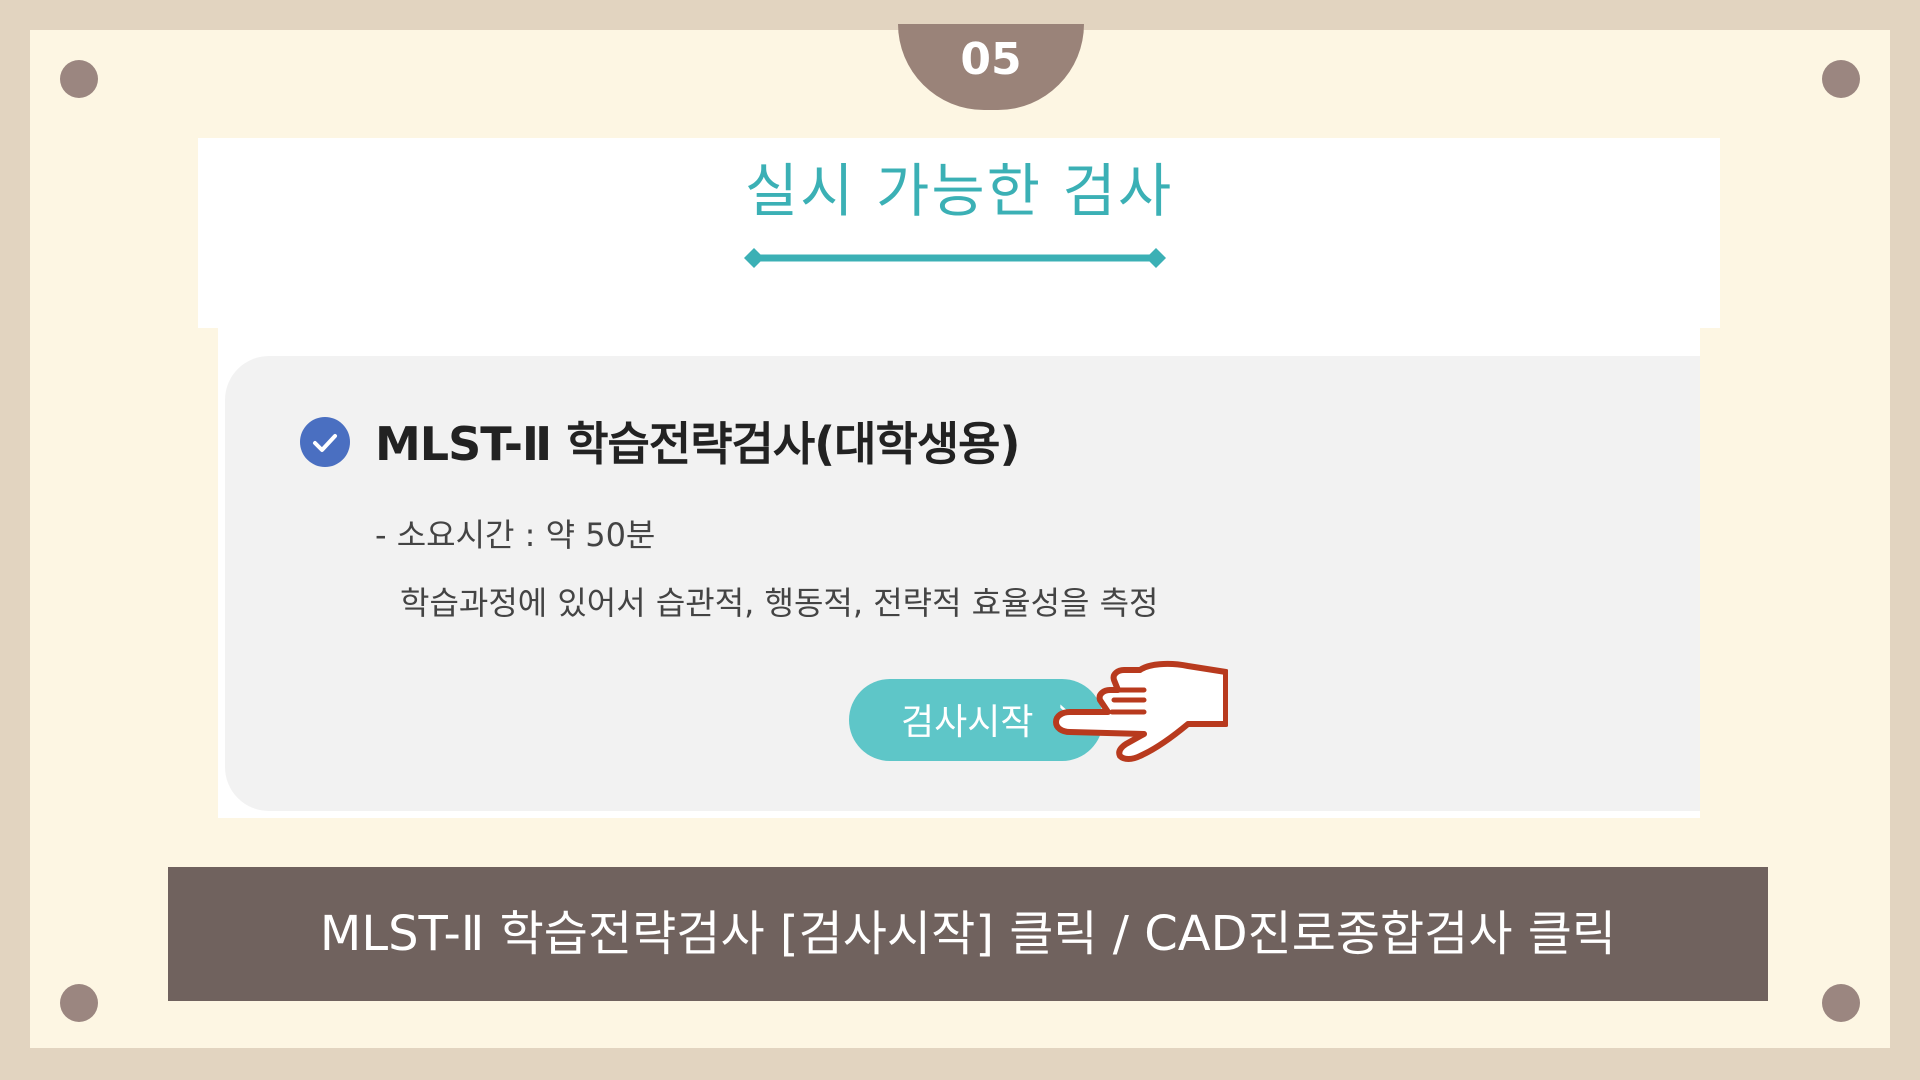 Image resolution: width=1920 pixels, height=1080 pixels. Describe the element at coordinates (515, 535) in the screenshot. I see `test-duration: - 소요시간 : 약 50분` at that location.